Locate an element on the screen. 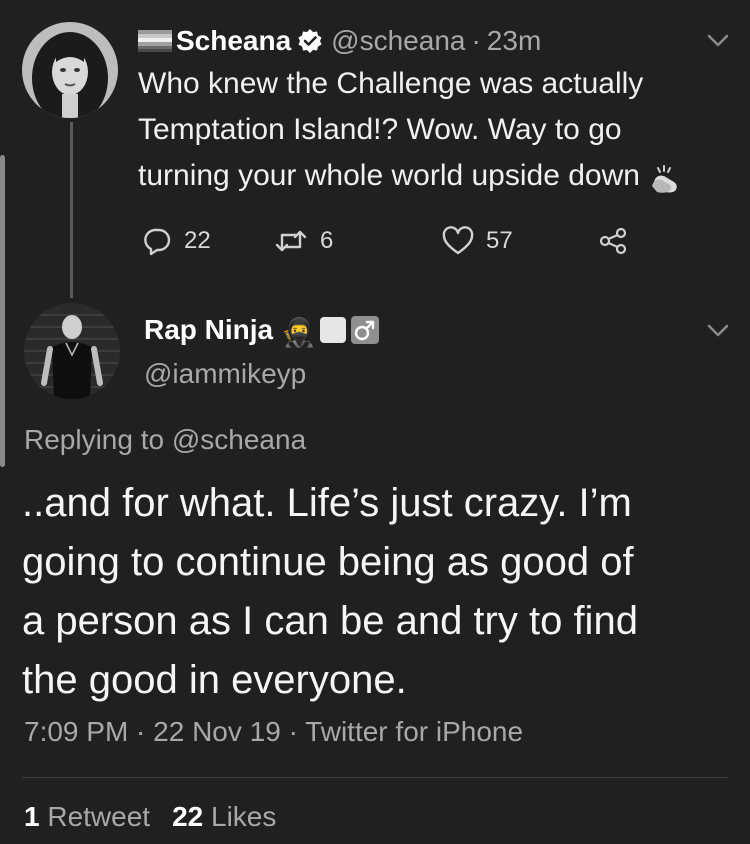  retweet-button: 6 is located at coordinates (303, 241).